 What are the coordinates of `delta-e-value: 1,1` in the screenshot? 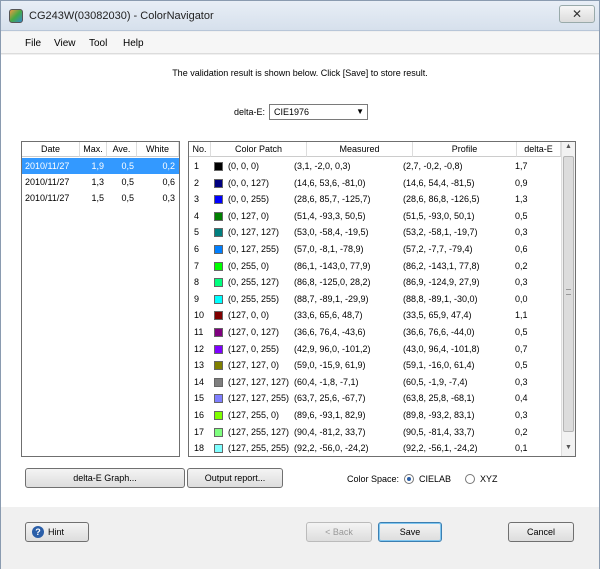 It's located at (521, 315).